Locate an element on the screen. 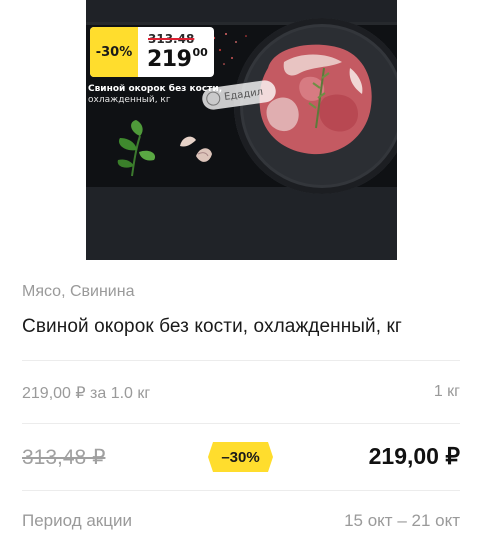  price-sticker: -30% 313.48 21900 is located at coordinates (152, 52).